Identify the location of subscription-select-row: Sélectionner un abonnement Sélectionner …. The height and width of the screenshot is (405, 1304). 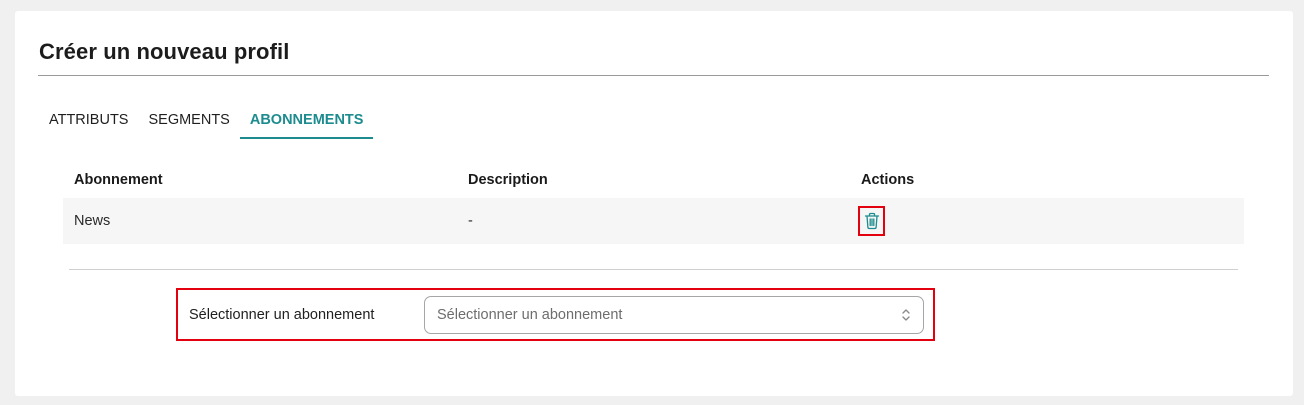
(555, 314).